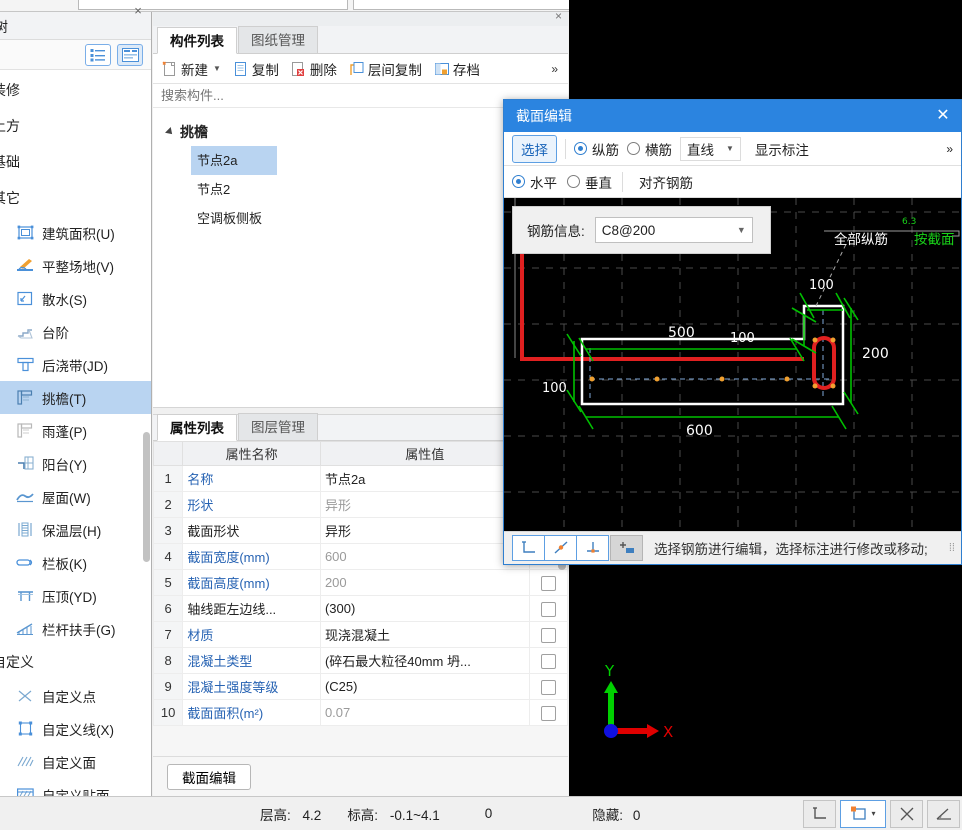 This screenshot has height=830, width=962. Describe the element at coordinates (209, 776) in the screenshot. I see `section-edit-button: 截面编辑` at that location.